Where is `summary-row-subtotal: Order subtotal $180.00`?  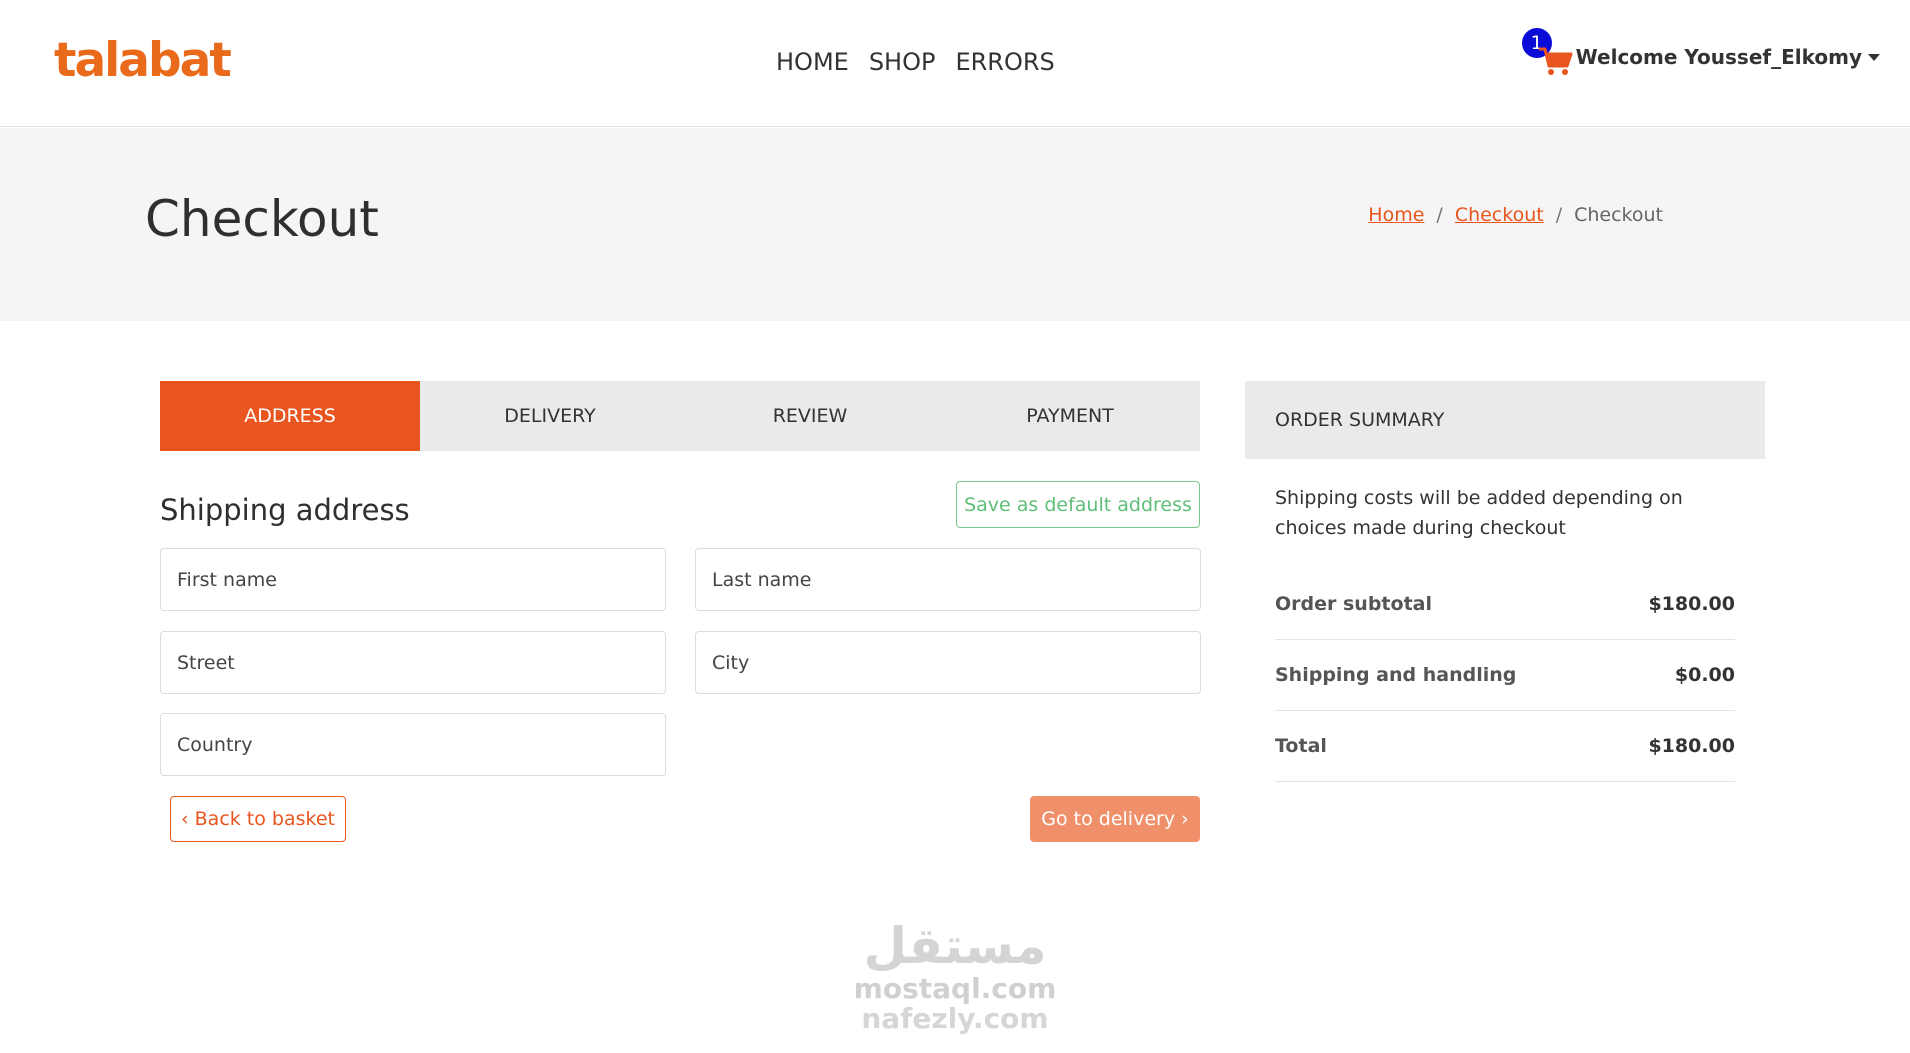
summary-row-subtotal: Order subtotal $180.00 is located at coordinates (1505, 604).